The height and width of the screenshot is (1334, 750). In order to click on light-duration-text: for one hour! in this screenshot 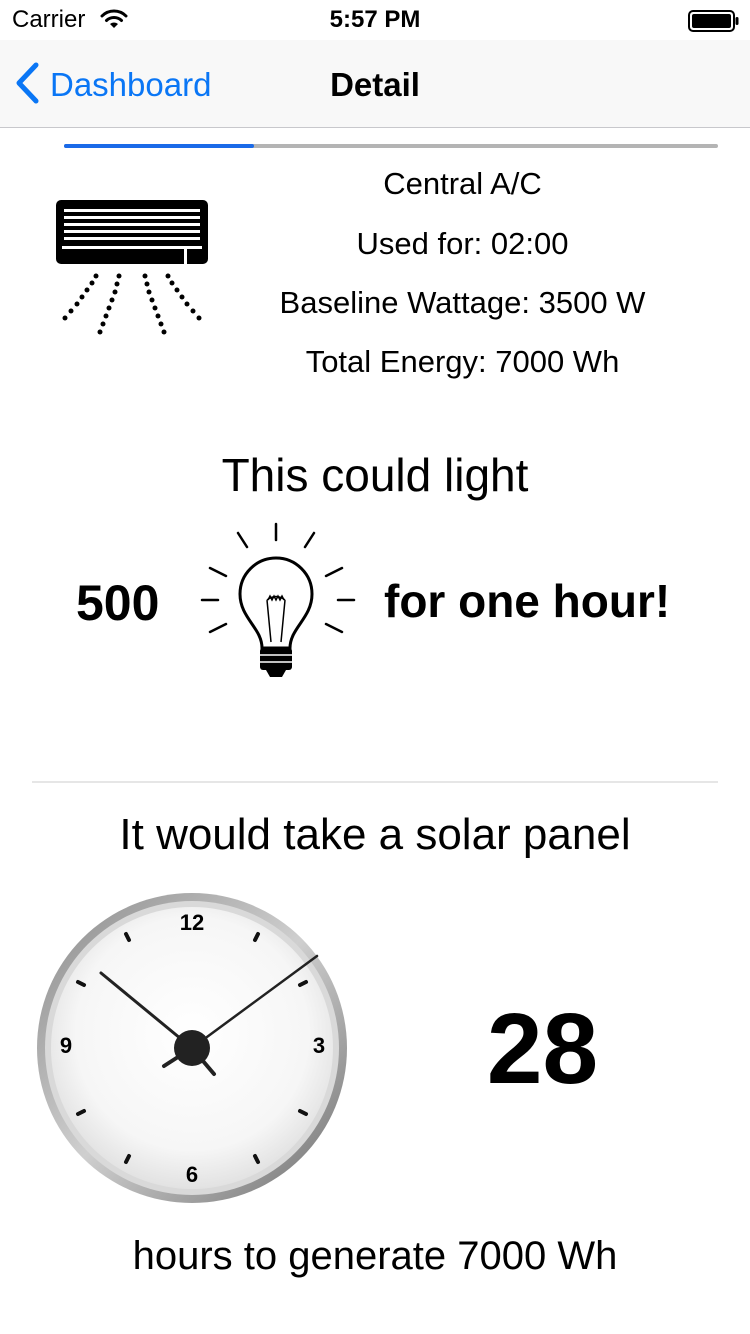, I will do `click(527, 601)`.